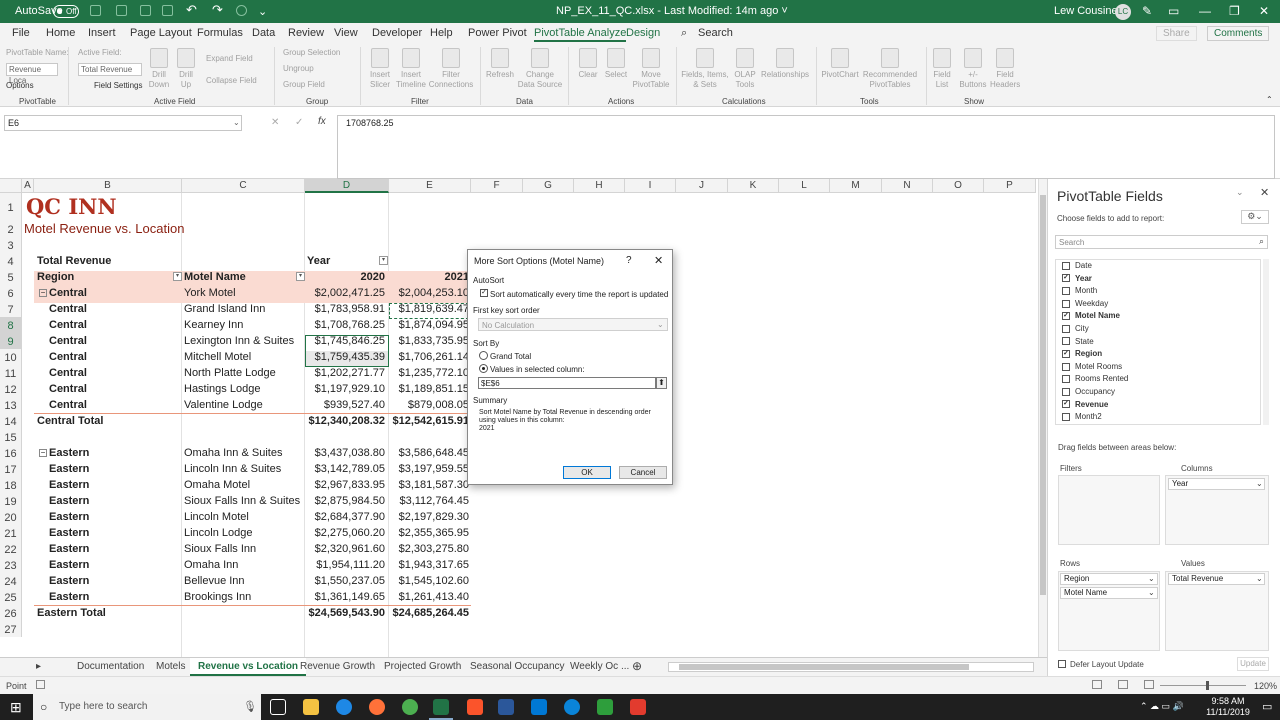 Image resolution: width=1280 pixels, height=720 pixels. What do you see at coordinates (346, 373) in the screenshot?
I see `revenue-2020-cell: $1,202,271.77` at bounding box center [346, 373].